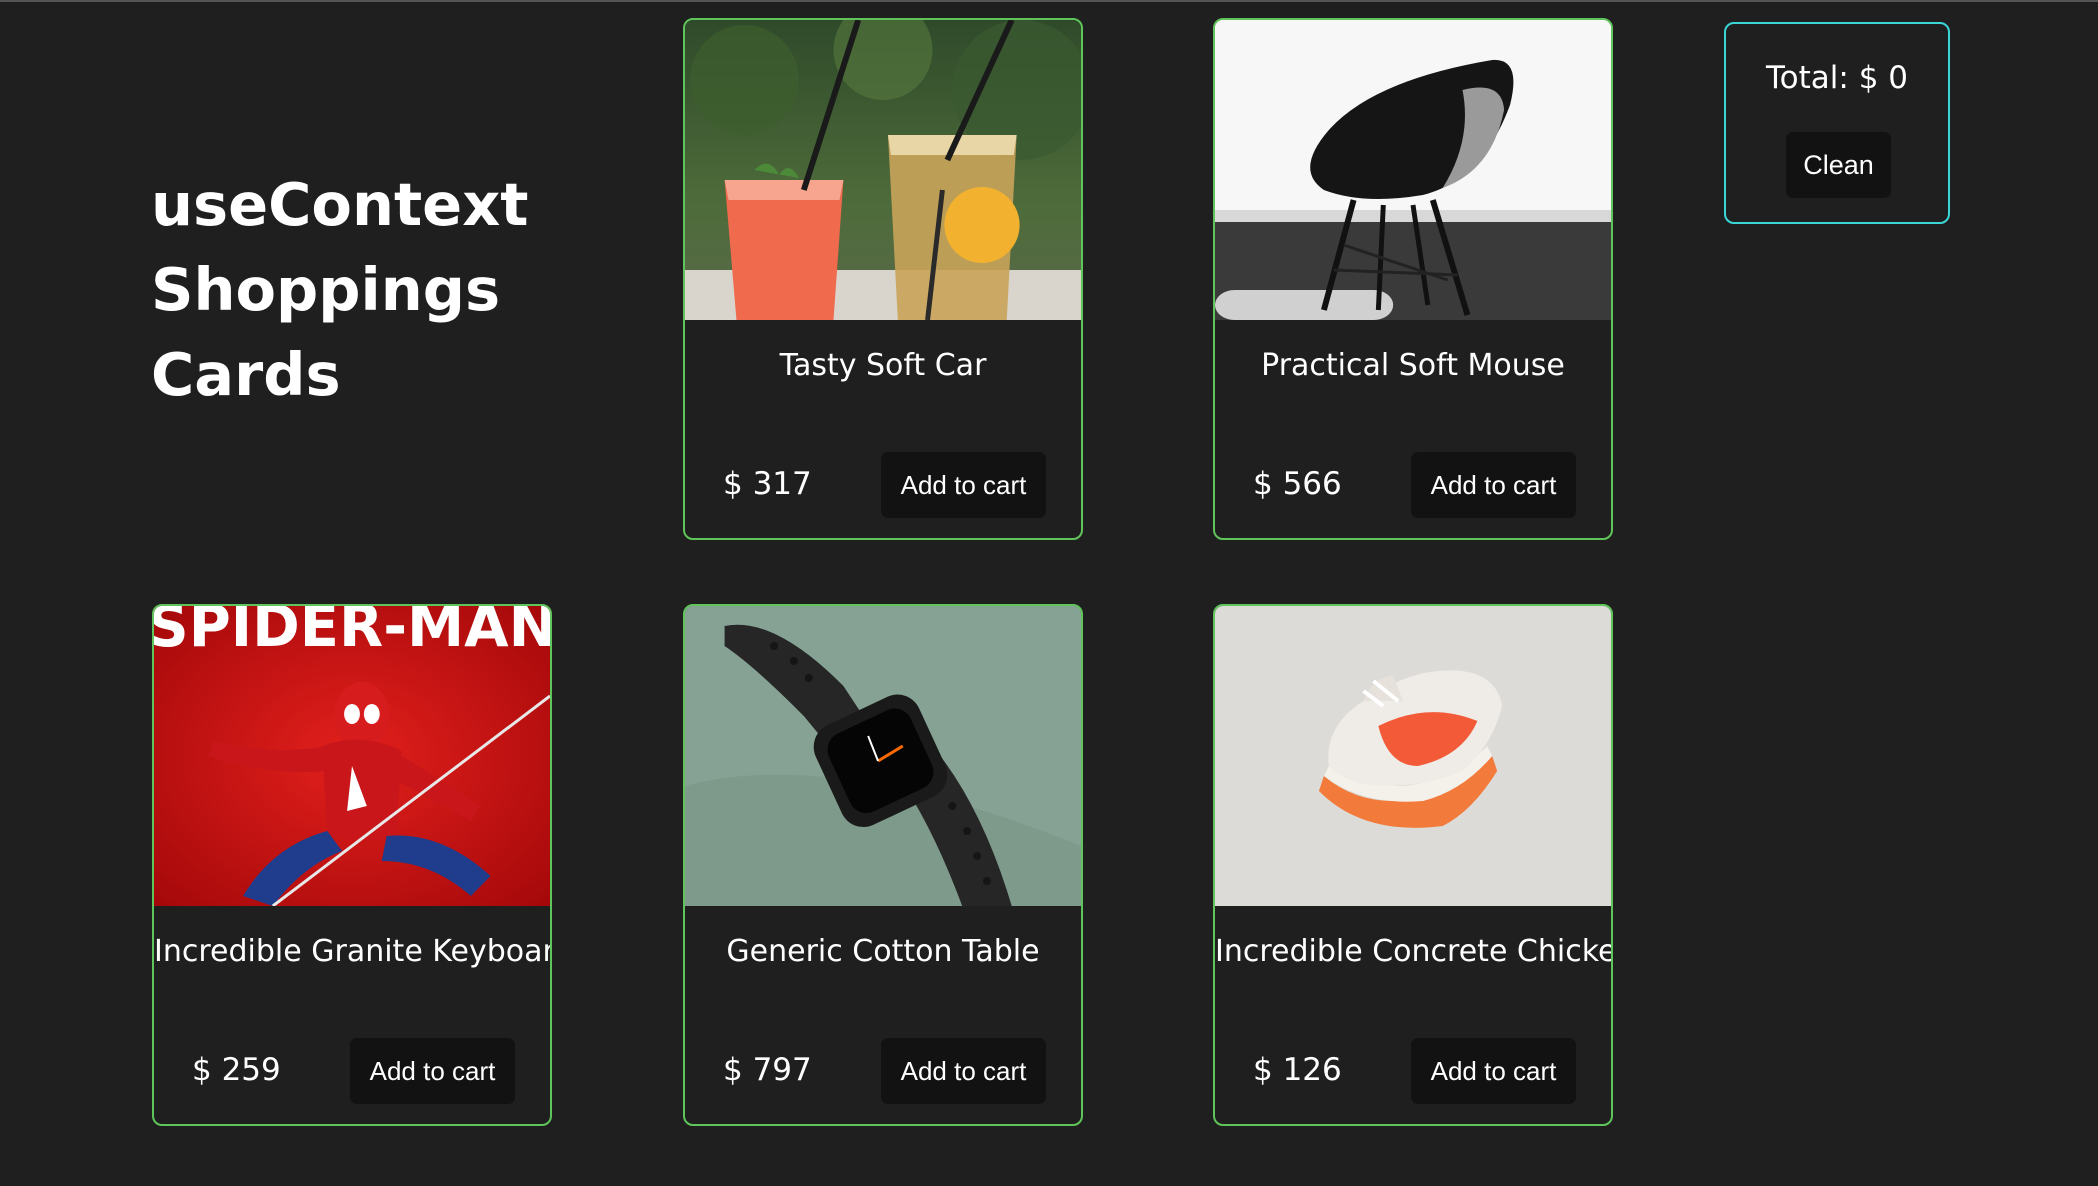 This screenshot has width=2098, height=1186. What do you see at coordinates (1297, 484) in the screenshot?
I see `product-price: $ 566` at bounding box center [1297, 484].